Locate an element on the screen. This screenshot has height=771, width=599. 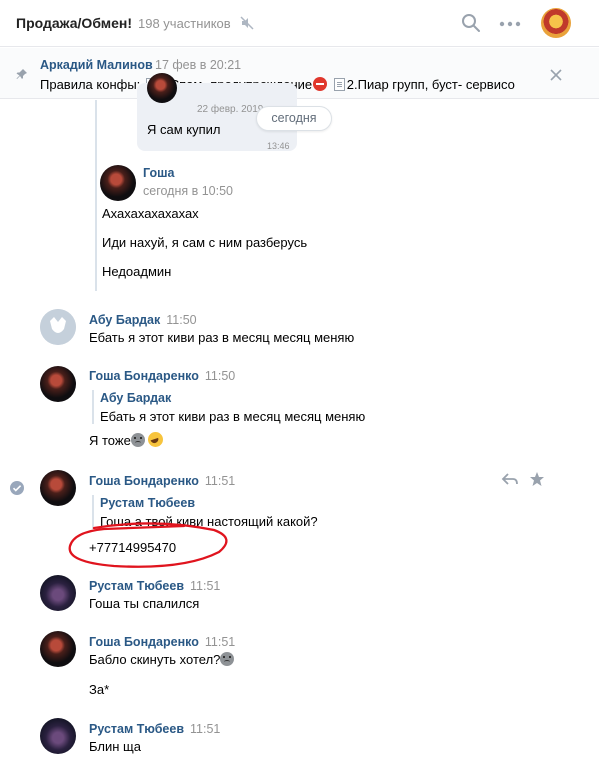
message-text: Я тоже is located at coordinates (126, 440).